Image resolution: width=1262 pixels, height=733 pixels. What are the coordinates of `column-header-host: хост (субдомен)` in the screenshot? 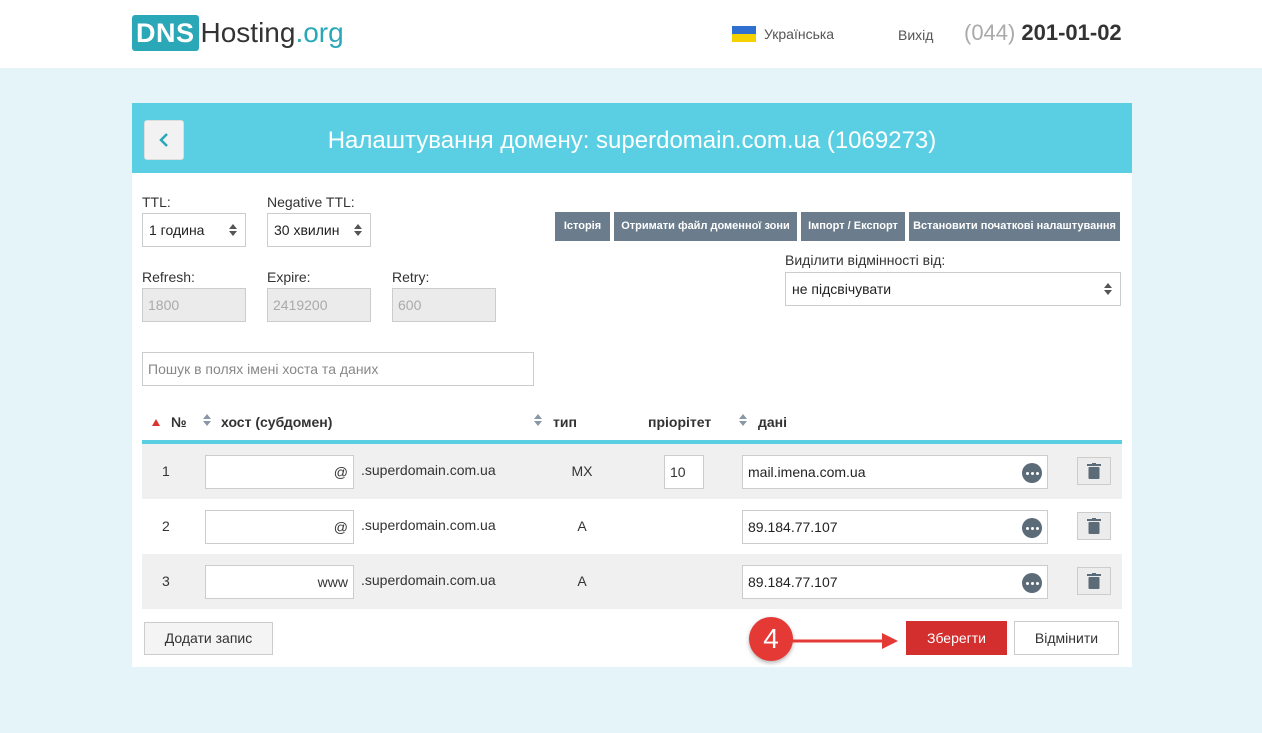 It's located at (276, 422).